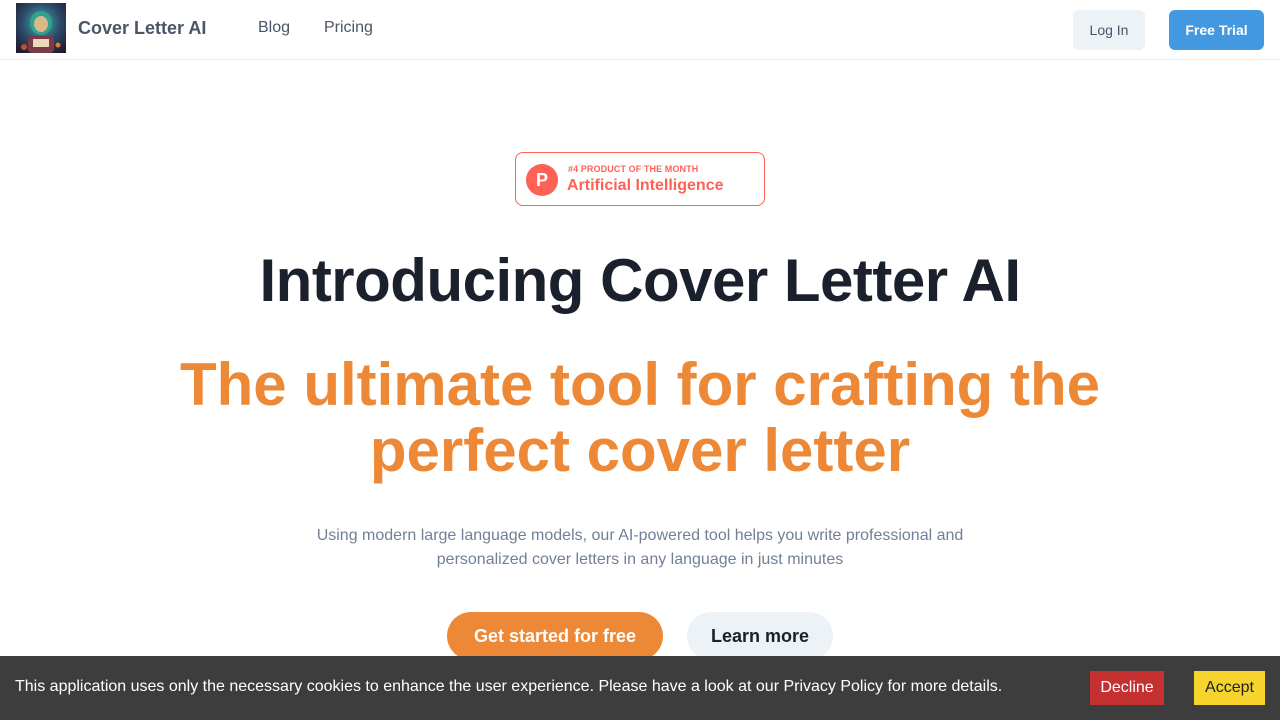 The image size is (1280, 720). I want to click on robot-portrait-logo-icon, so click(41, 28).